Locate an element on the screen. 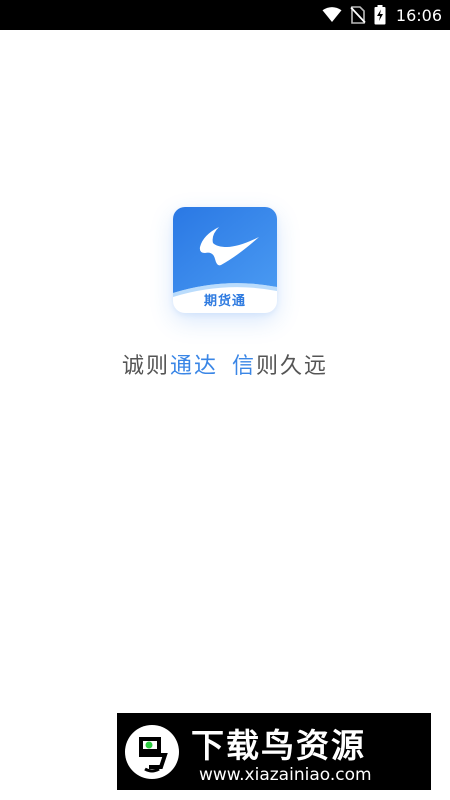 The height and width of the screenshot is (800, 450). slogan-part-4: 则久远 is located at coordinates (292, 366).